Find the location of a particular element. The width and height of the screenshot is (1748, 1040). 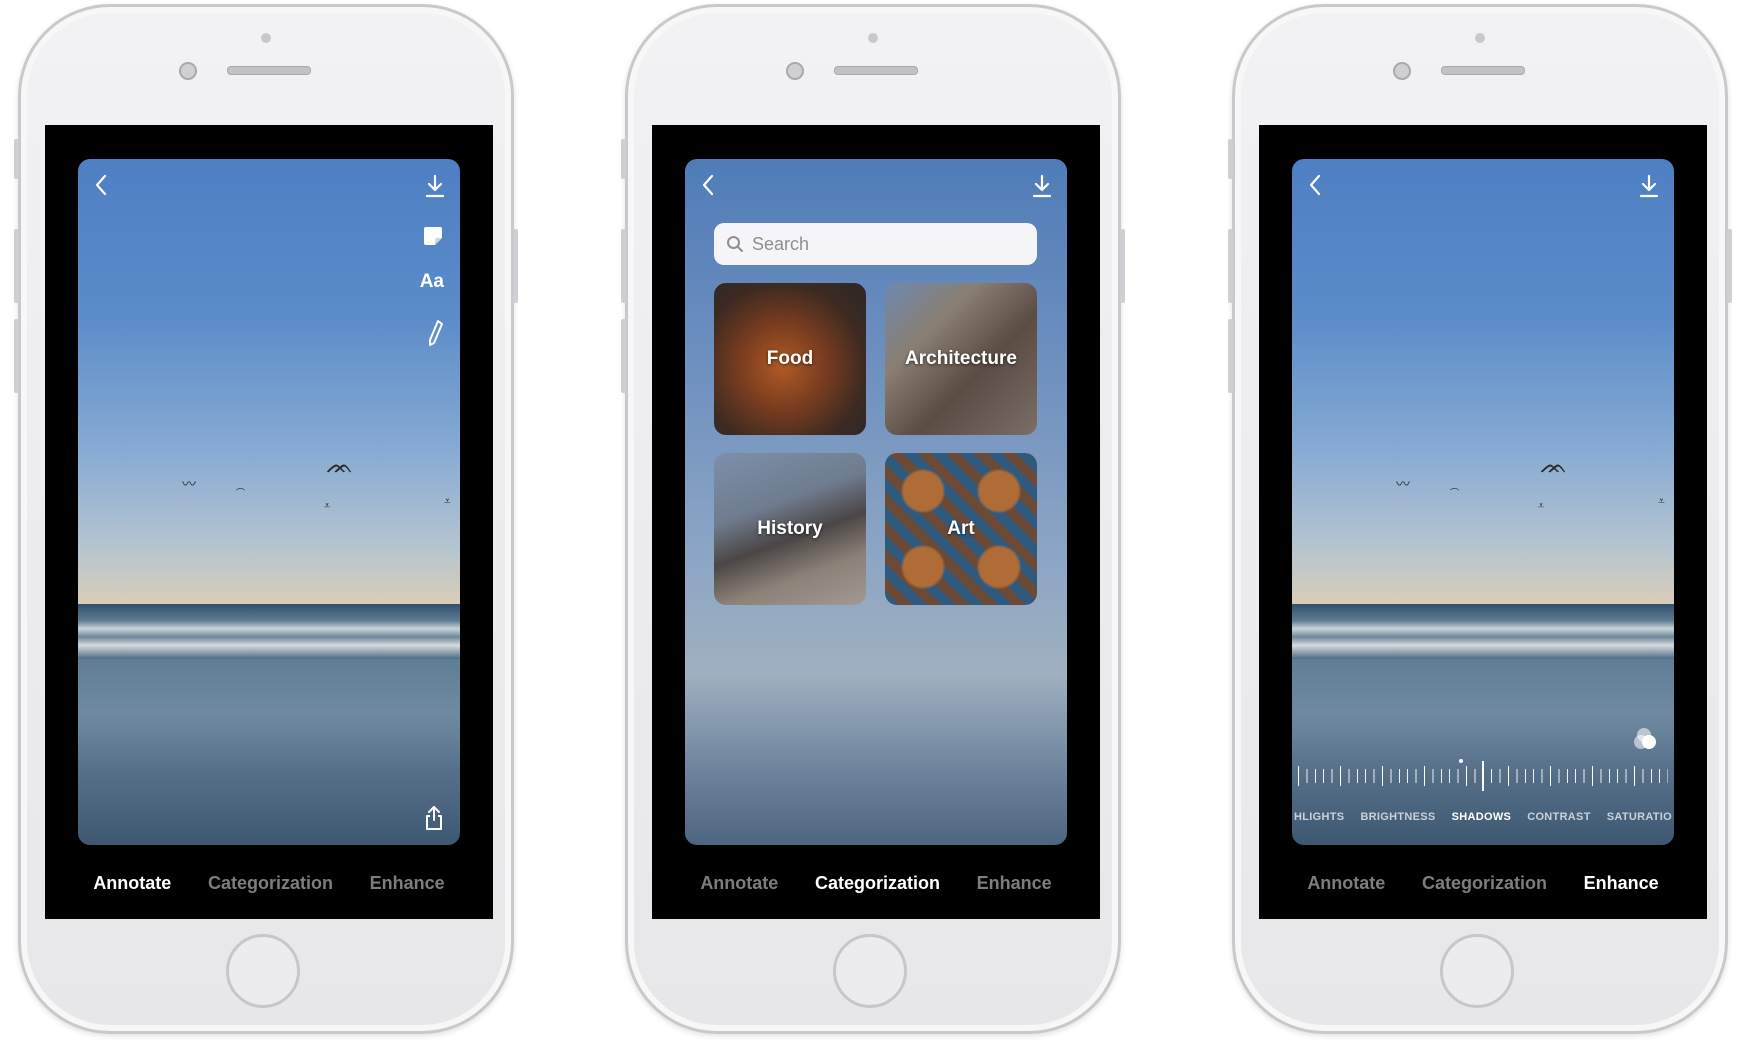

category-label: Architecture is located at coordinates (961, 358).